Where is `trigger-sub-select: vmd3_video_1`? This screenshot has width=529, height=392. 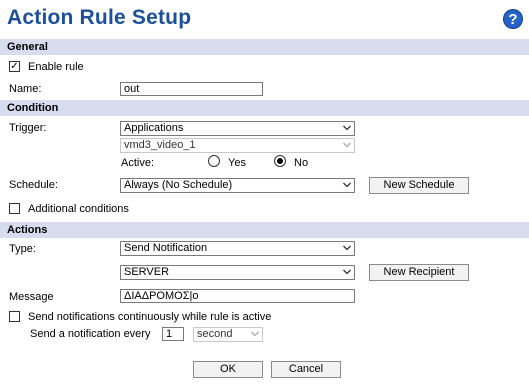 trigger-sub-select: vmd3_video_1 is located at coordinates (237, 145).